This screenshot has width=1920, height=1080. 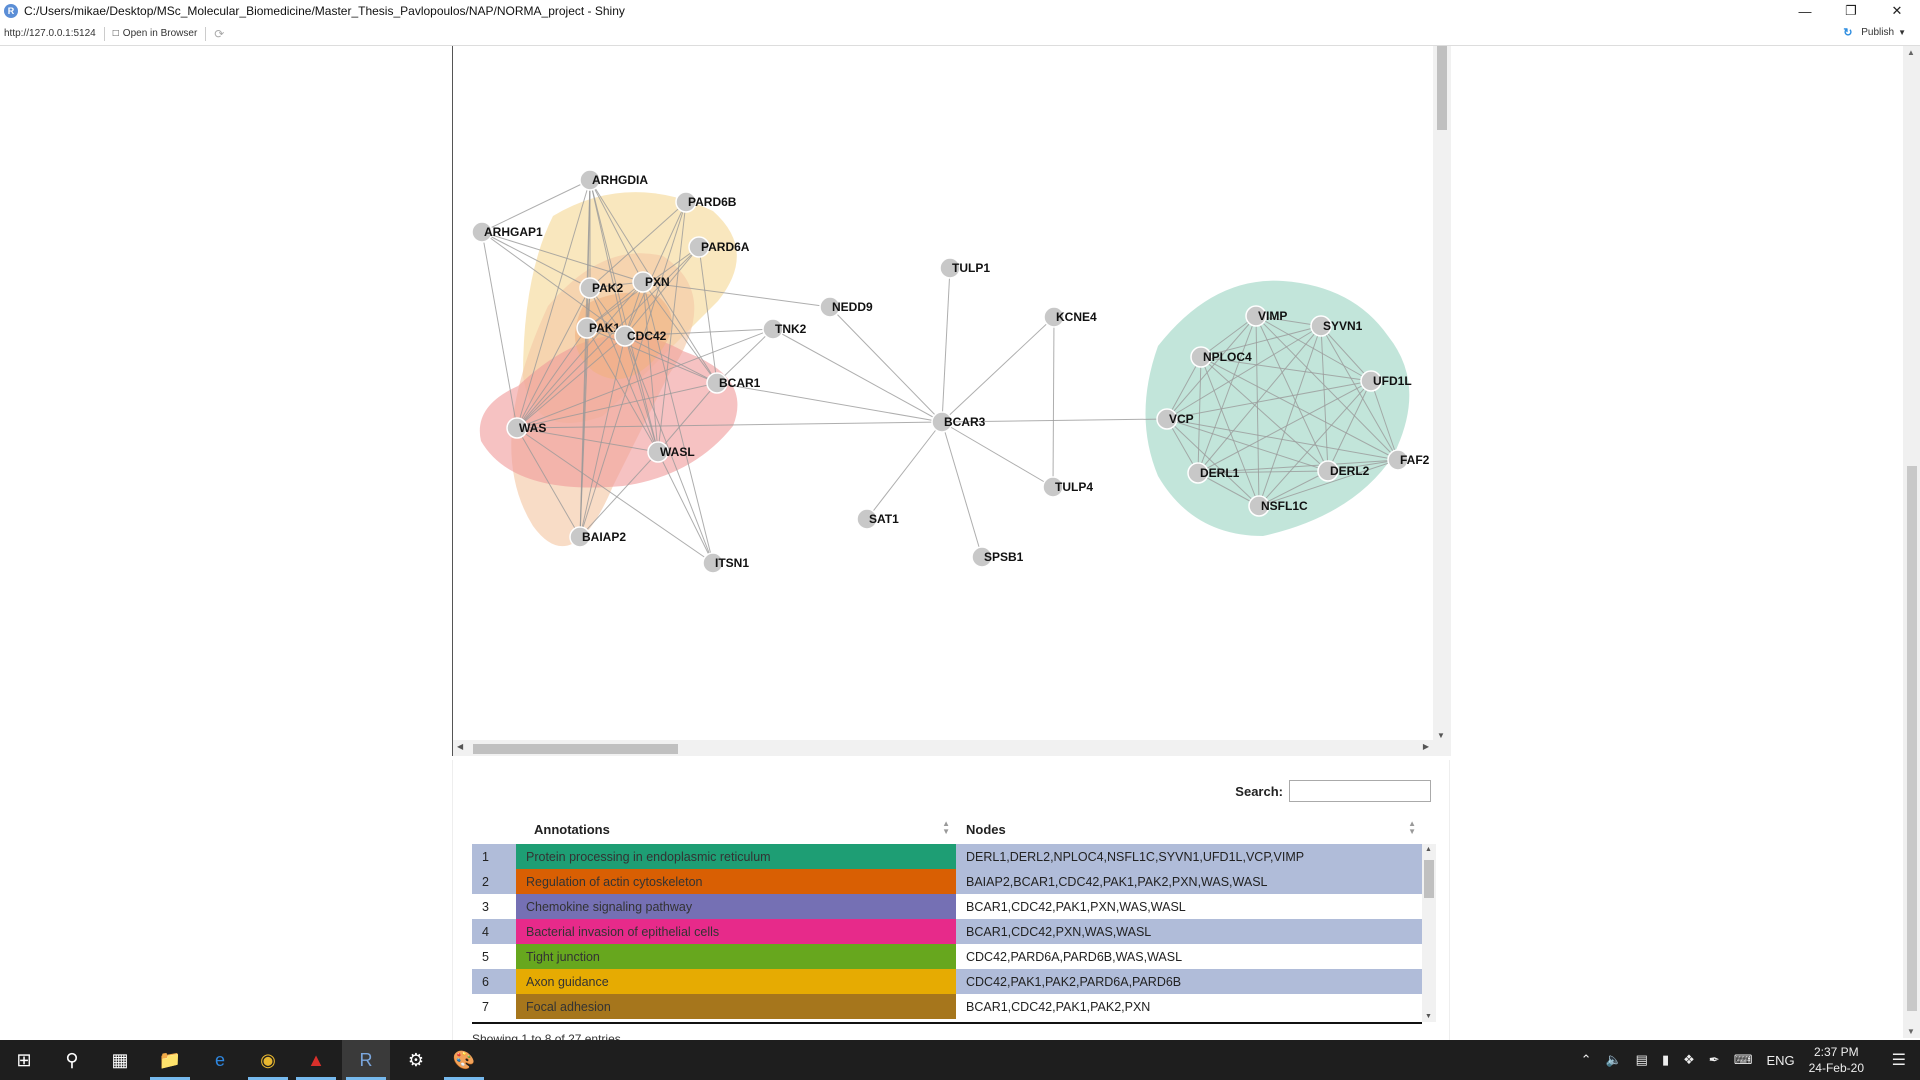 I want to click on node-label: CDC42, so click(x=647, y=336).